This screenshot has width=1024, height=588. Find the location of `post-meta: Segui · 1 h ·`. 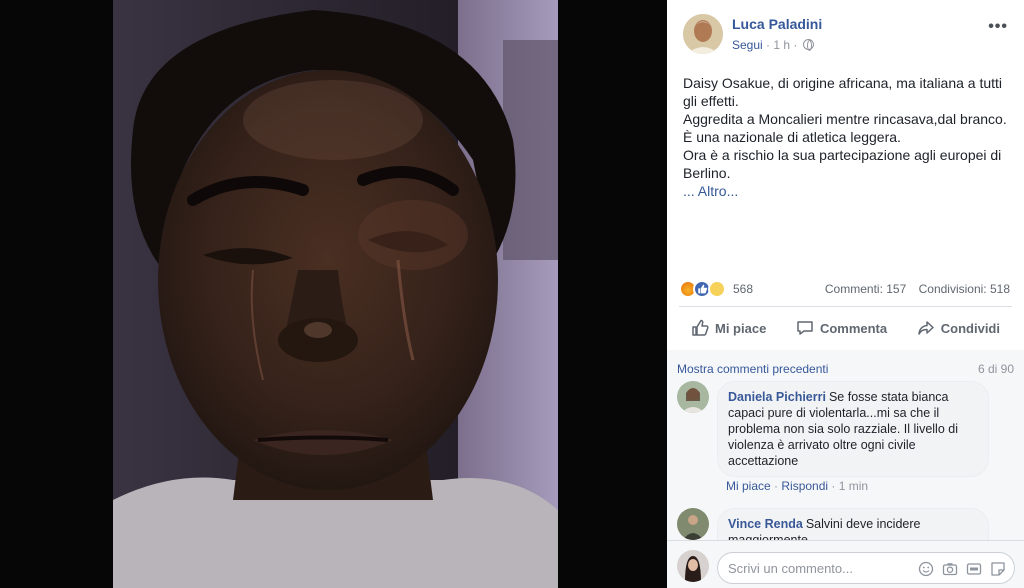

post-meta: Segui · 1 h · is located at coordinates (773, 45).